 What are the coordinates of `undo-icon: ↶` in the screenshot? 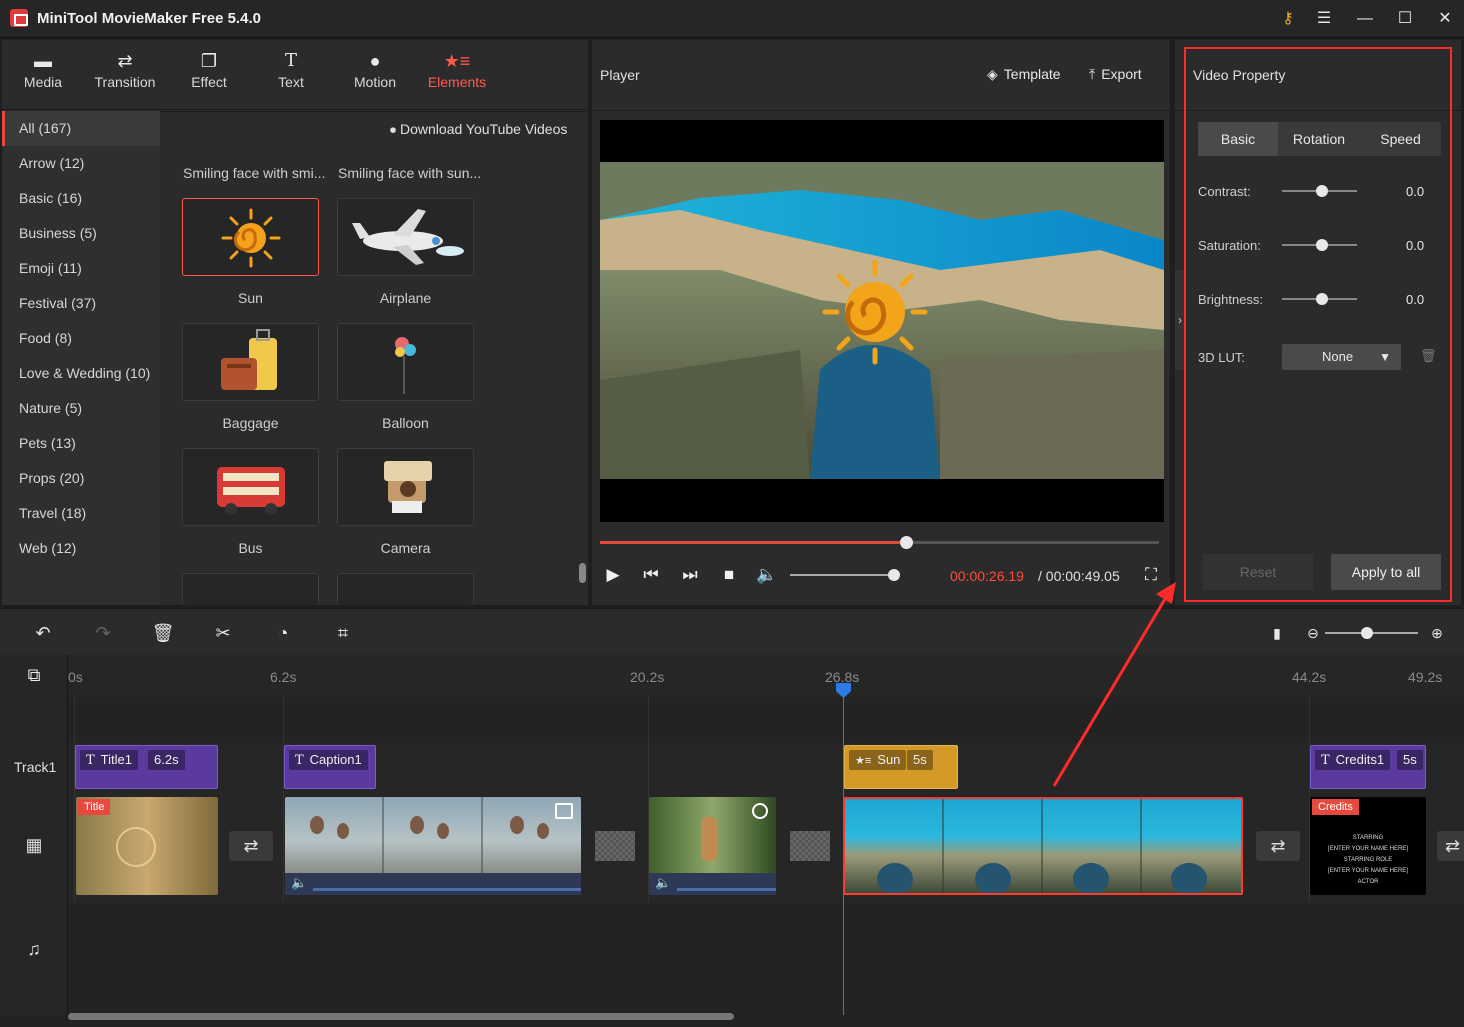 It's located at (43, 633).